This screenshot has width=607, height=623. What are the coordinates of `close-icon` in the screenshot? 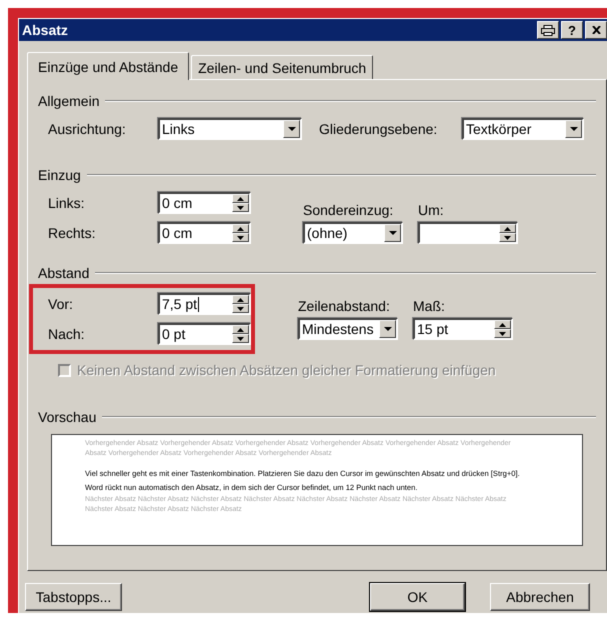 It's located at (596, 30).